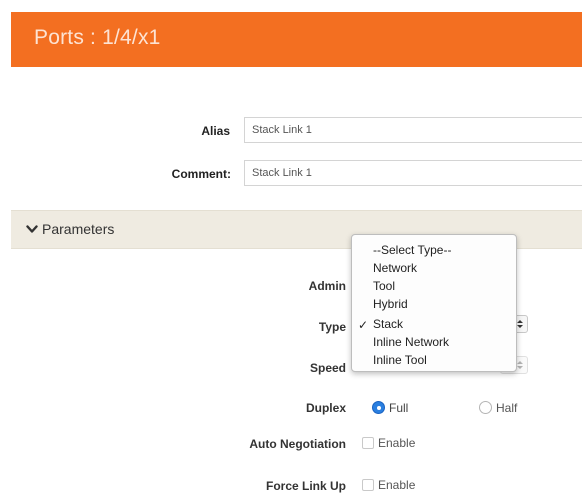 Image resolution: width=582 pixels, height=504 pixels. What do you see at coordinates (378, 407) in the screenshot?
I see `duplex-full-radio` at bounding box center [378, 407].